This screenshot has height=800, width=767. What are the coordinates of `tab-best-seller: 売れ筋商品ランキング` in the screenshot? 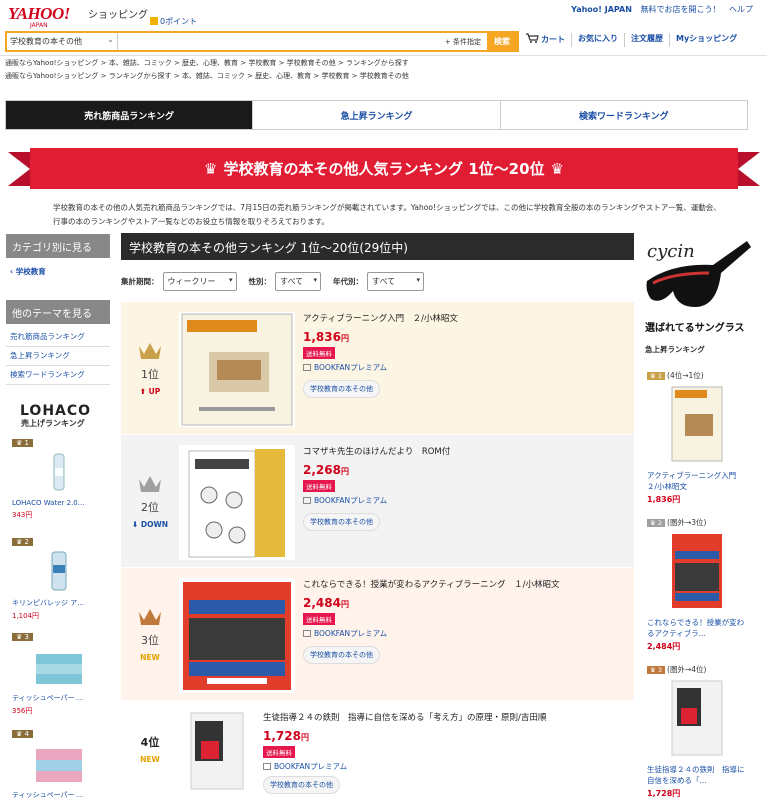 It's located at (129, 115).